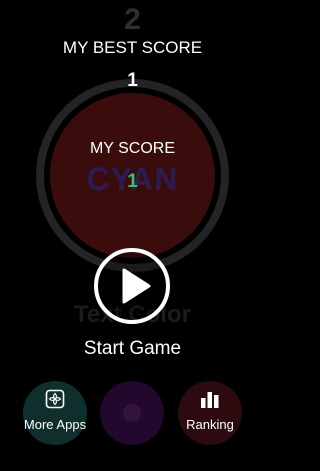  Describe the element at coordinates (55, 401) in the screenshot. I see `apps-icon` at that location.